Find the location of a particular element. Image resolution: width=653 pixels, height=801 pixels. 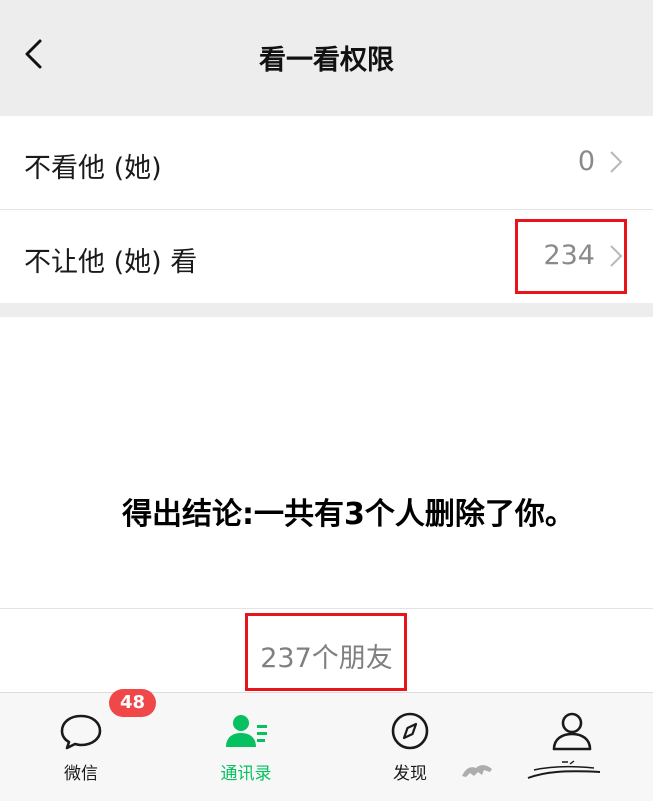

tab-label: 通讯录 is located at coordinates (246, 774).